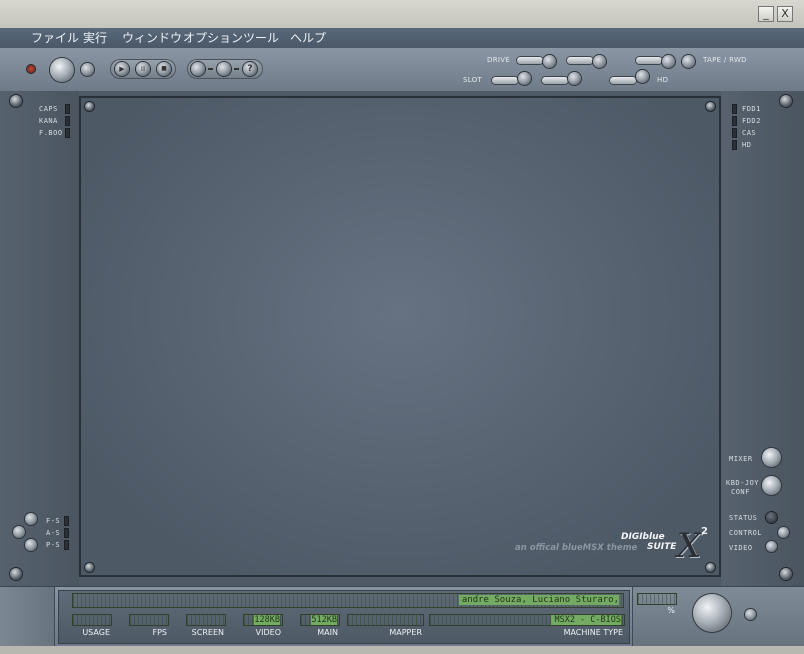  Describe the element at coordinates (87, 69) in the screenshot. I see `reset-button` at that location.